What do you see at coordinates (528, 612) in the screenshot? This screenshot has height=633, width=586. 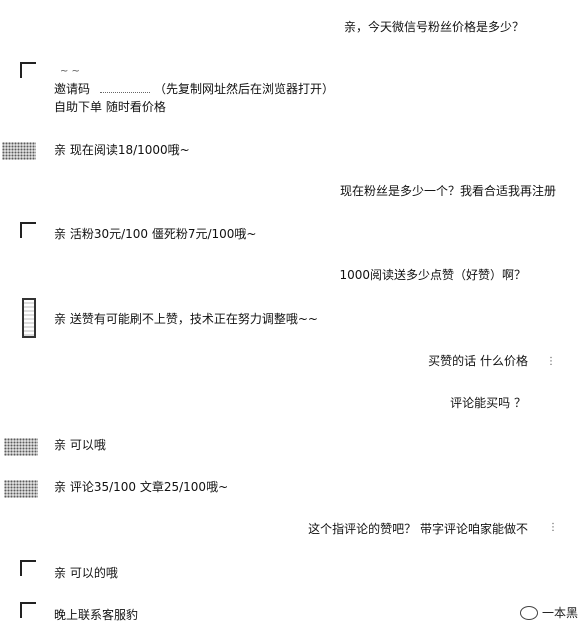 I see `wechat-icon` at bounding box center [528, 612].